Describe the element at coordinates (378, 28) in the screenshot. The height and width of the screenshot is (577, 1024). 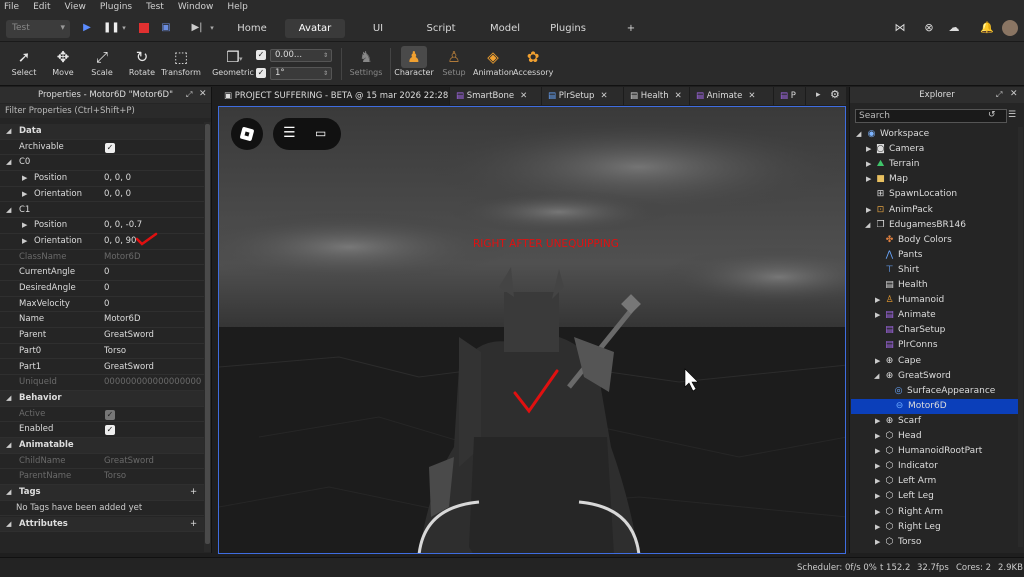
I see `tab-ui: UI` at that location.